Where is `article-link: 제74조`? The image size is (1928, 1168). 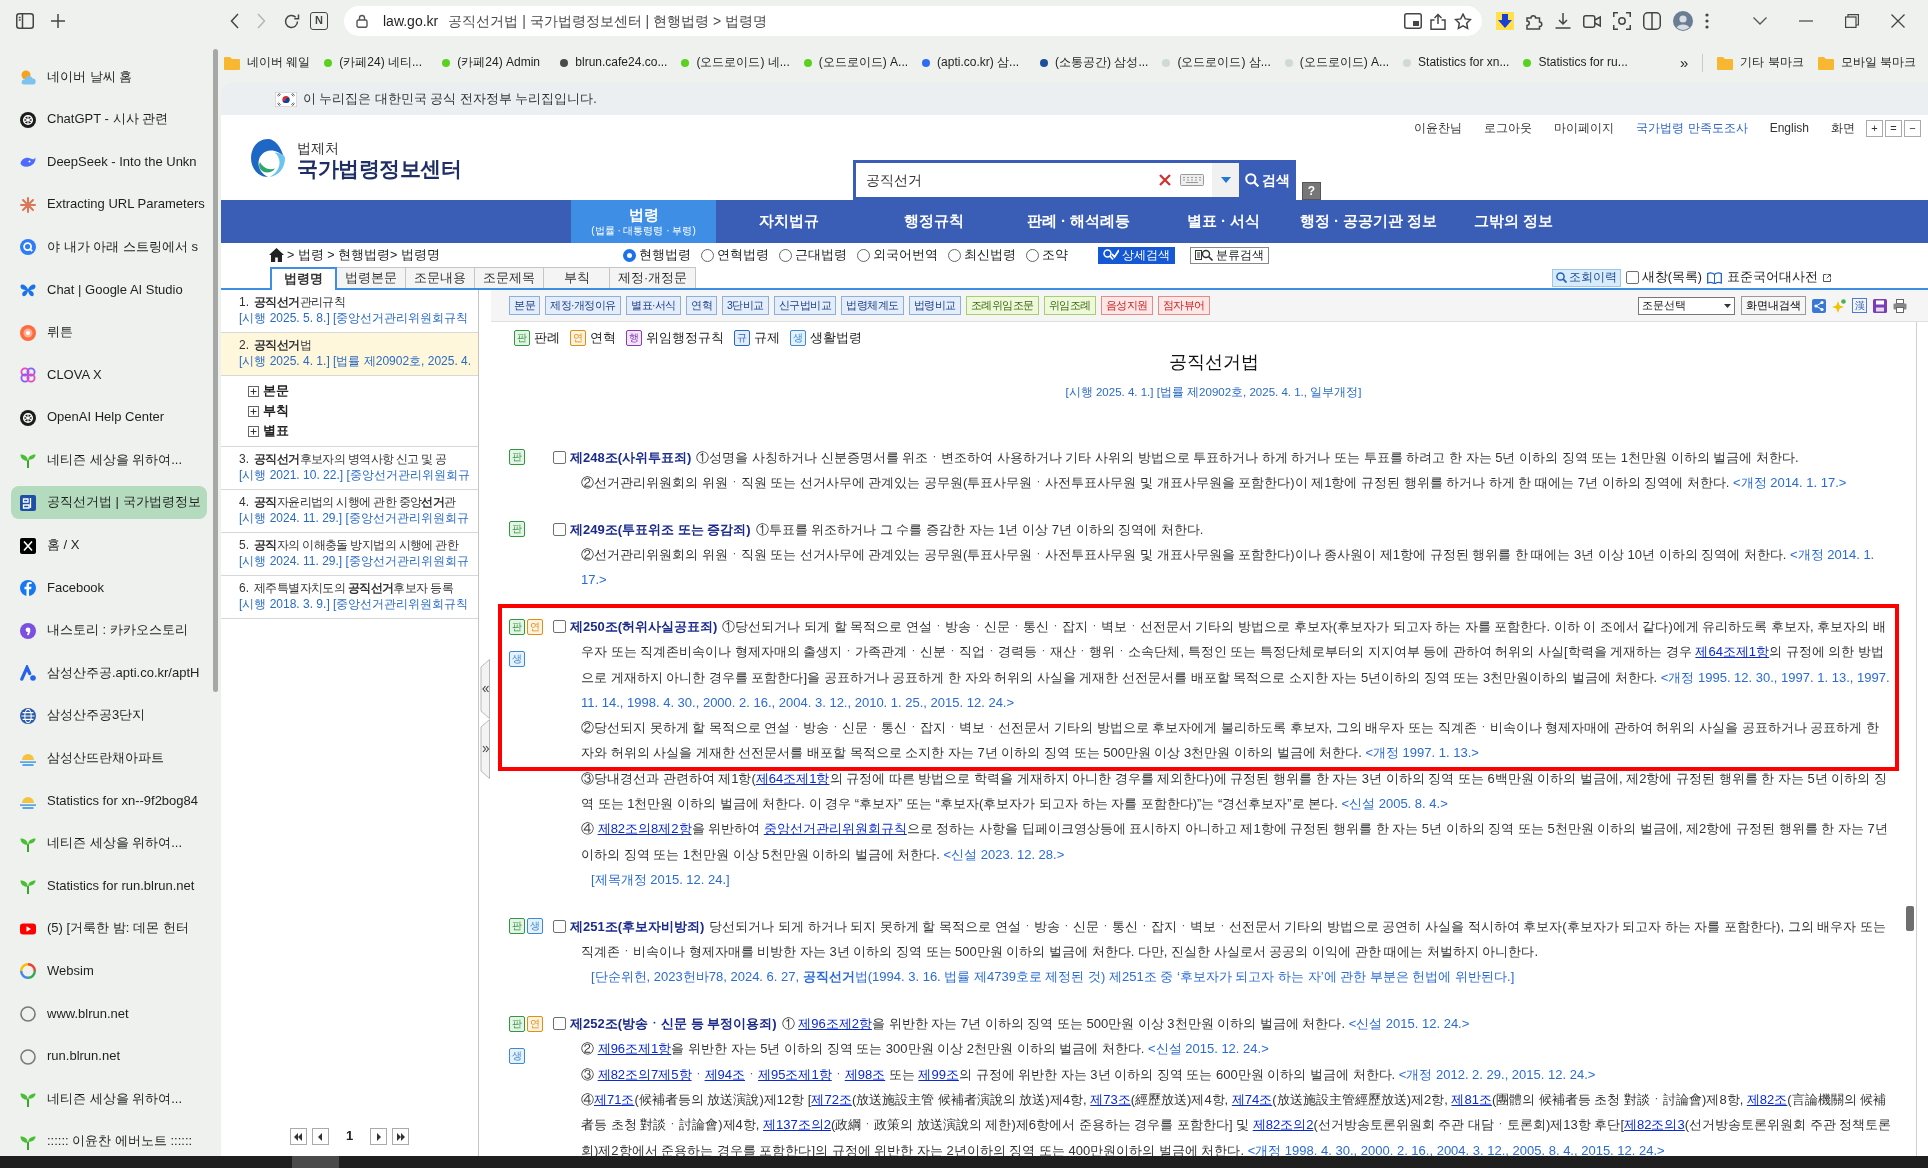
article-link: 제74조 is located at coordinates (1252, 1100).